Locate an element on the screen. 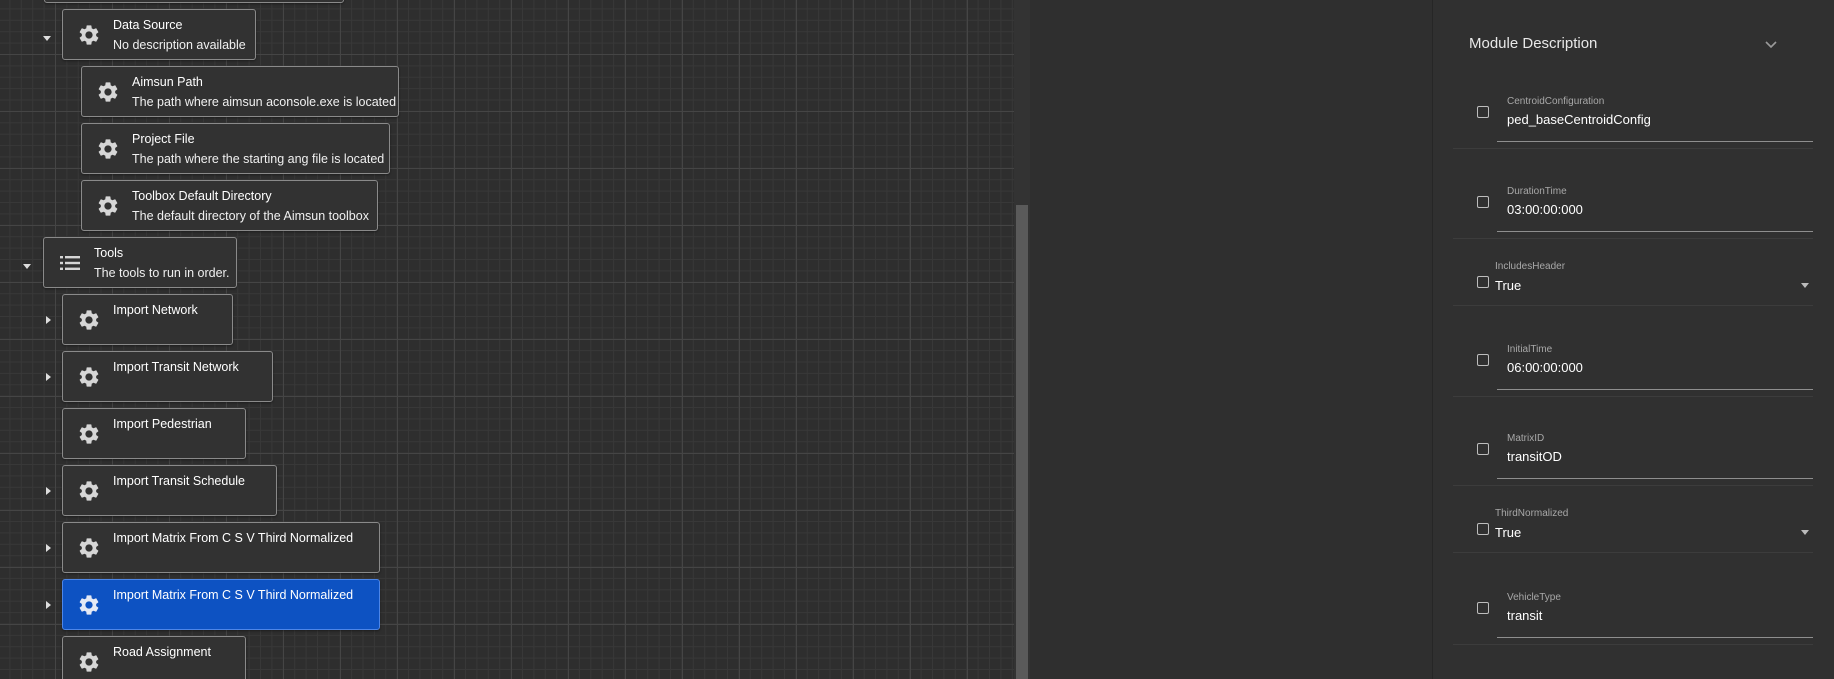  module-node-partial is located at coordinates (194, 1).